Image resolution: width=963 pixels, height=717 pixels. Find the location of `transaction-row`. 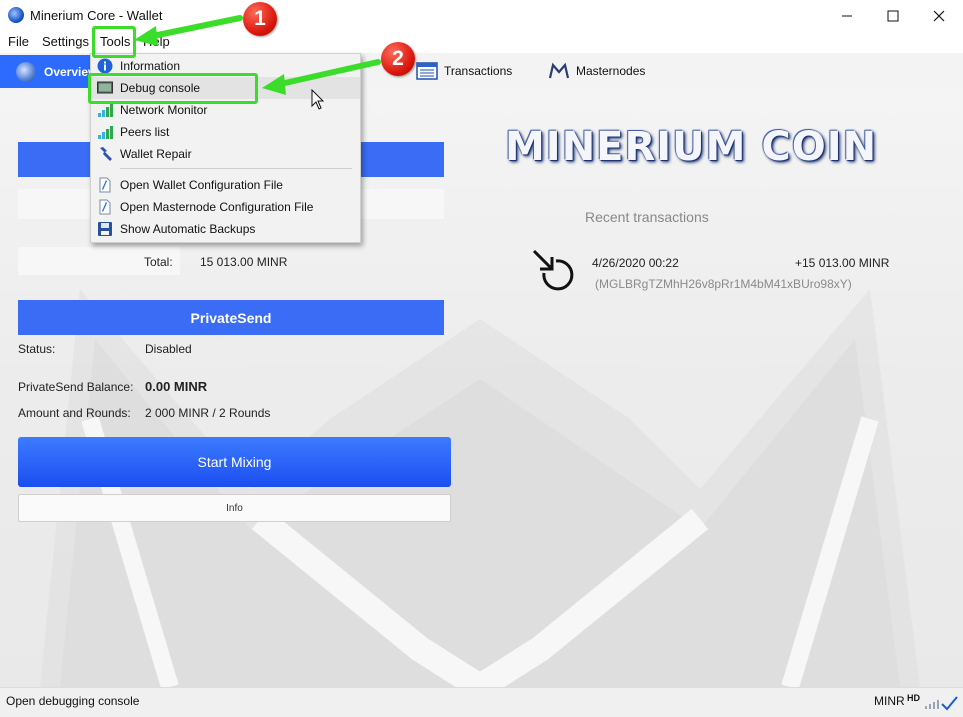

transaction-row is located at coordinates (554, 270).